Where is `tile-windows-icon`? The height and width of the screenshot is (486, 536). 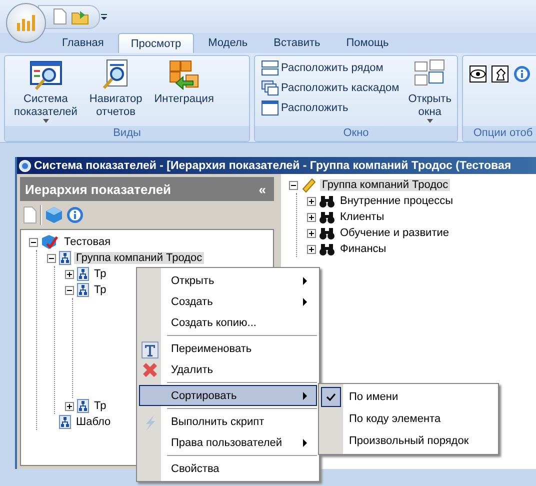
tile-windows-icon is located at coordinates (270, 68).